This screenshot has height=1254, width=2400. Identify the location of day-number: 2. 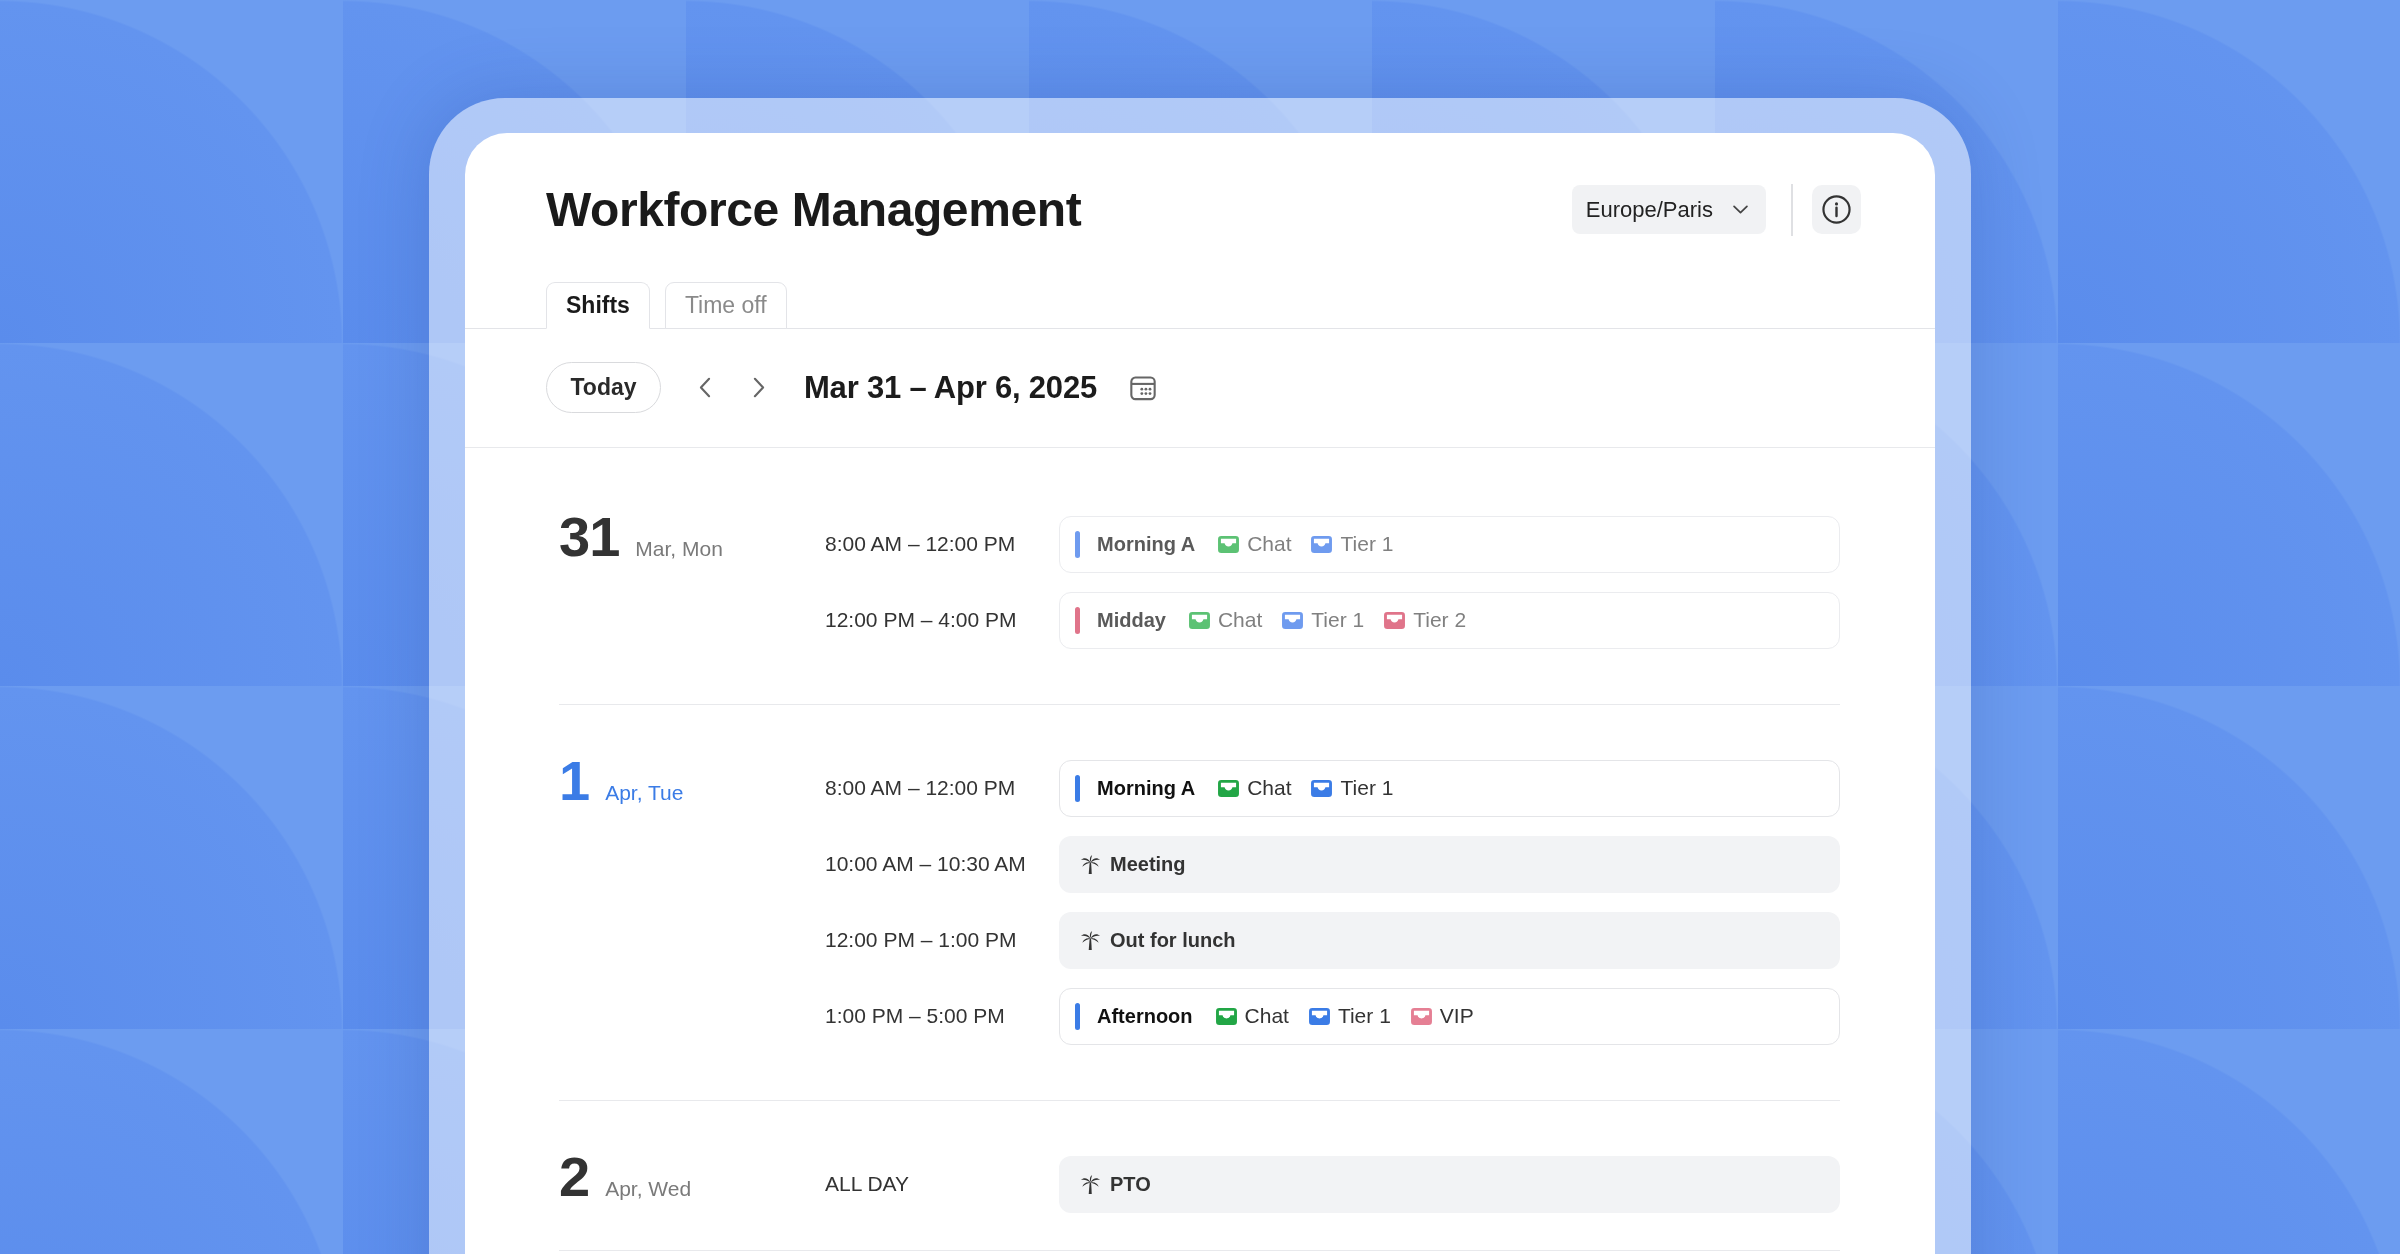
(574, 1176).